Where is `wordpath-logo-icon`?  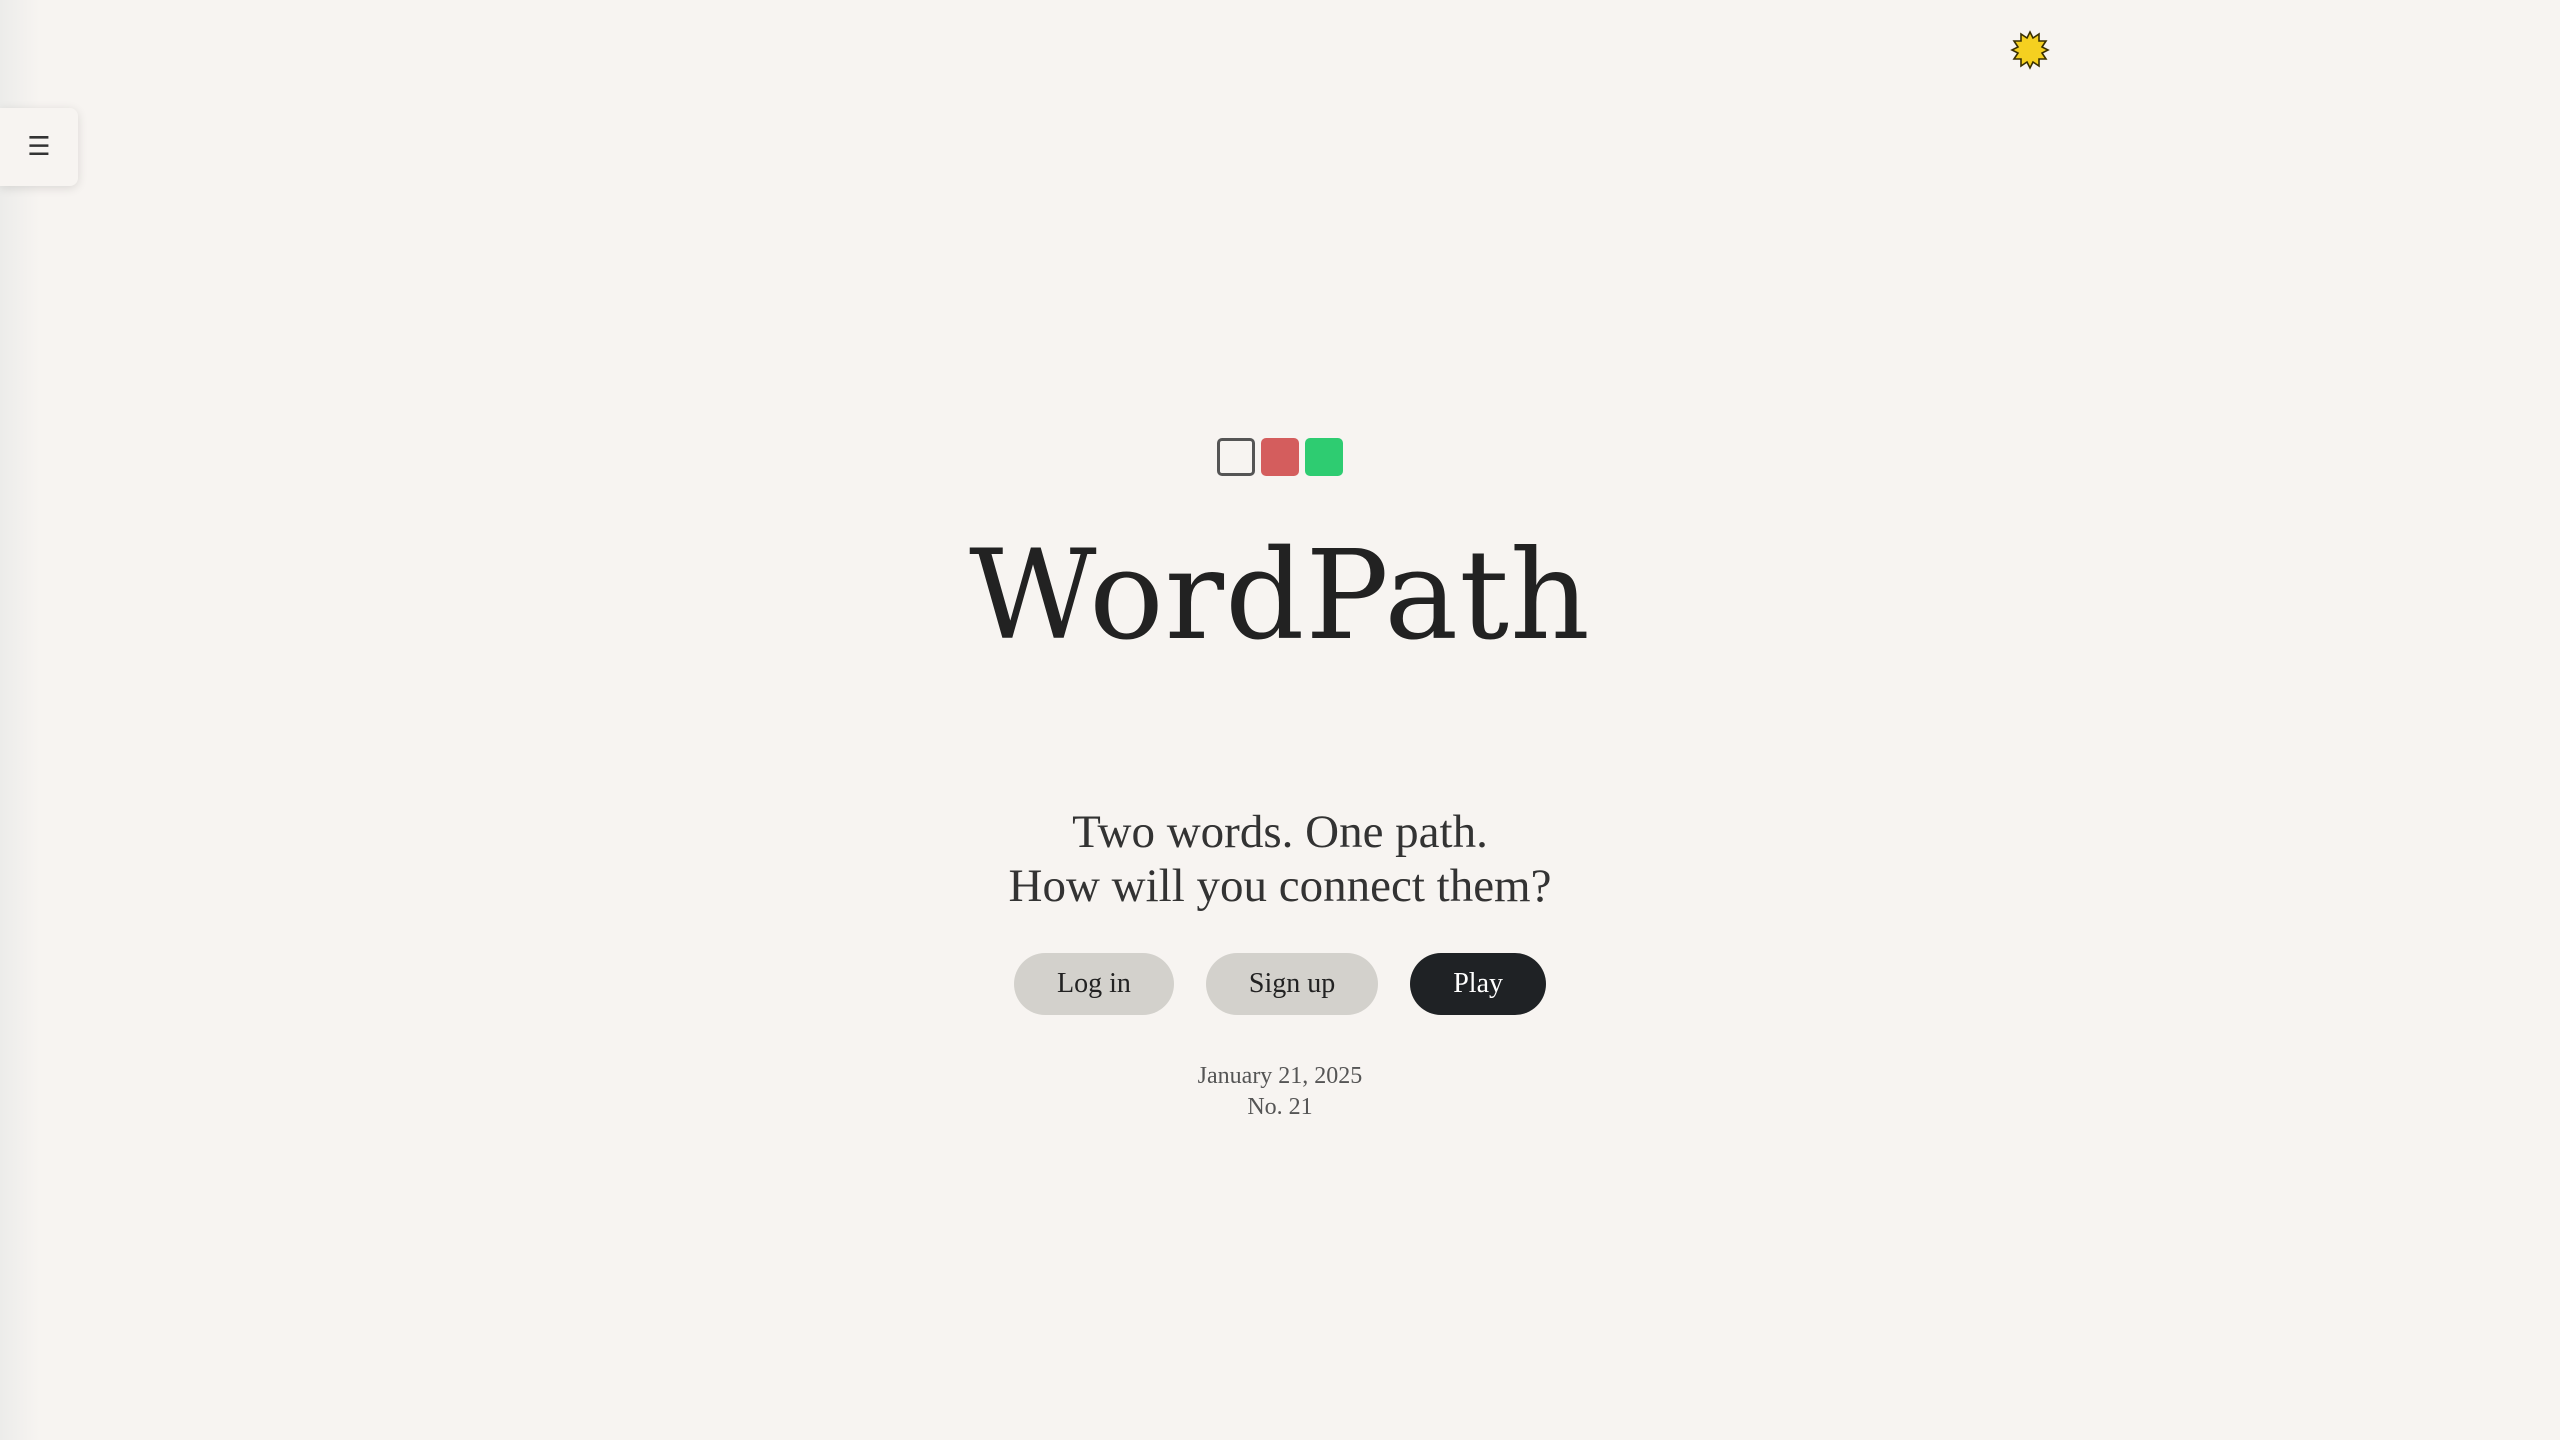 wordpath-logo-icon is located at coordinates (1280, 457).